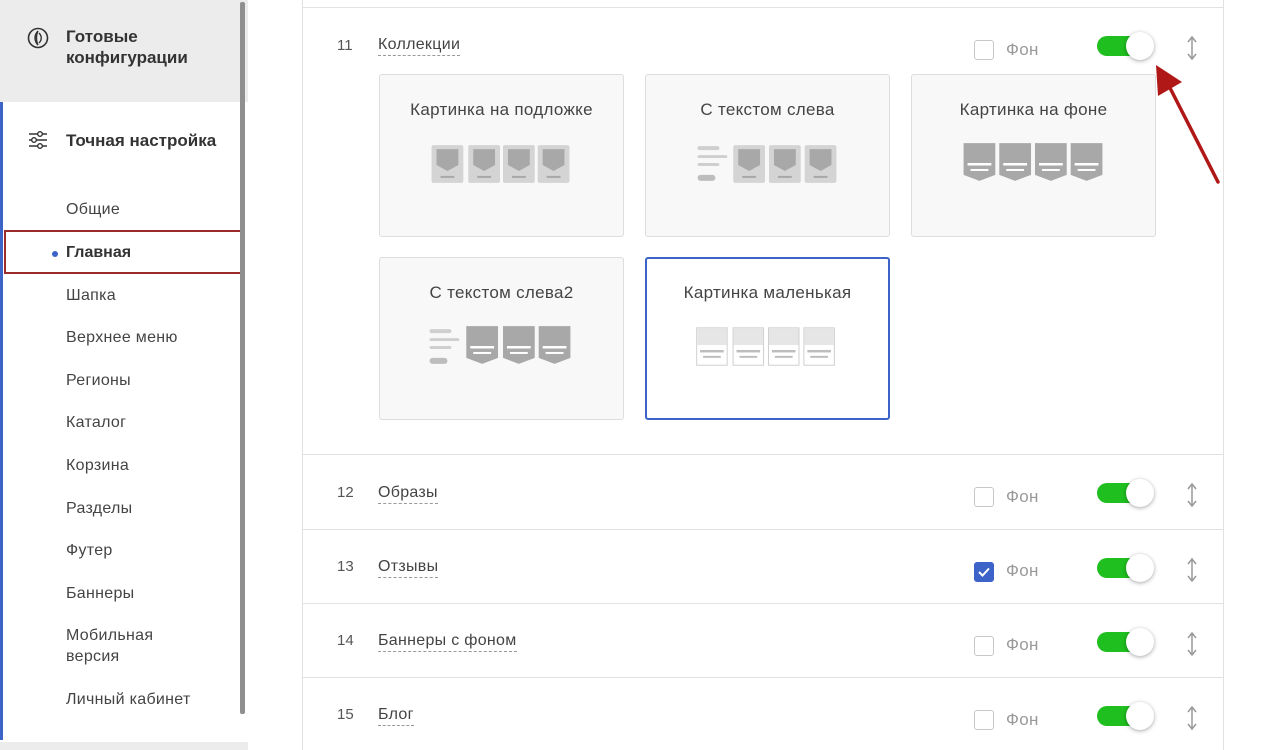 This screenshot has height=750, width=1268. What do you see at coordinates (500, 164) in the screenshot?
I see `template-preview-image-on-substrate` at bounding box center [500, 164].